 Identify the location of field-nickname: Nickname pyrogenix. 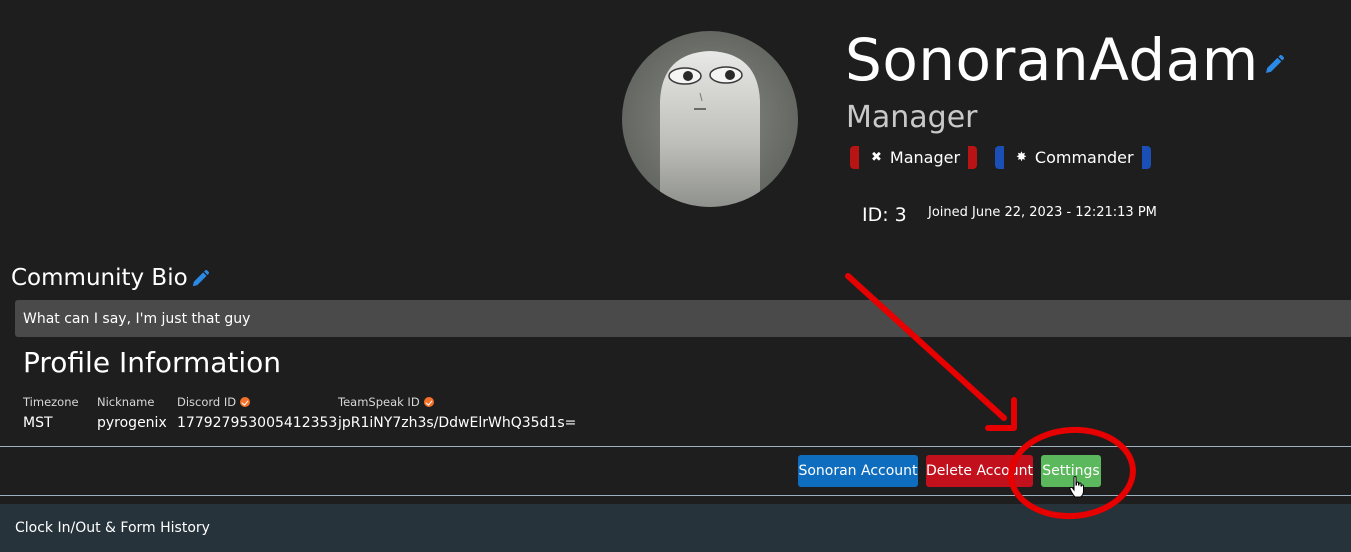
(132, 413).